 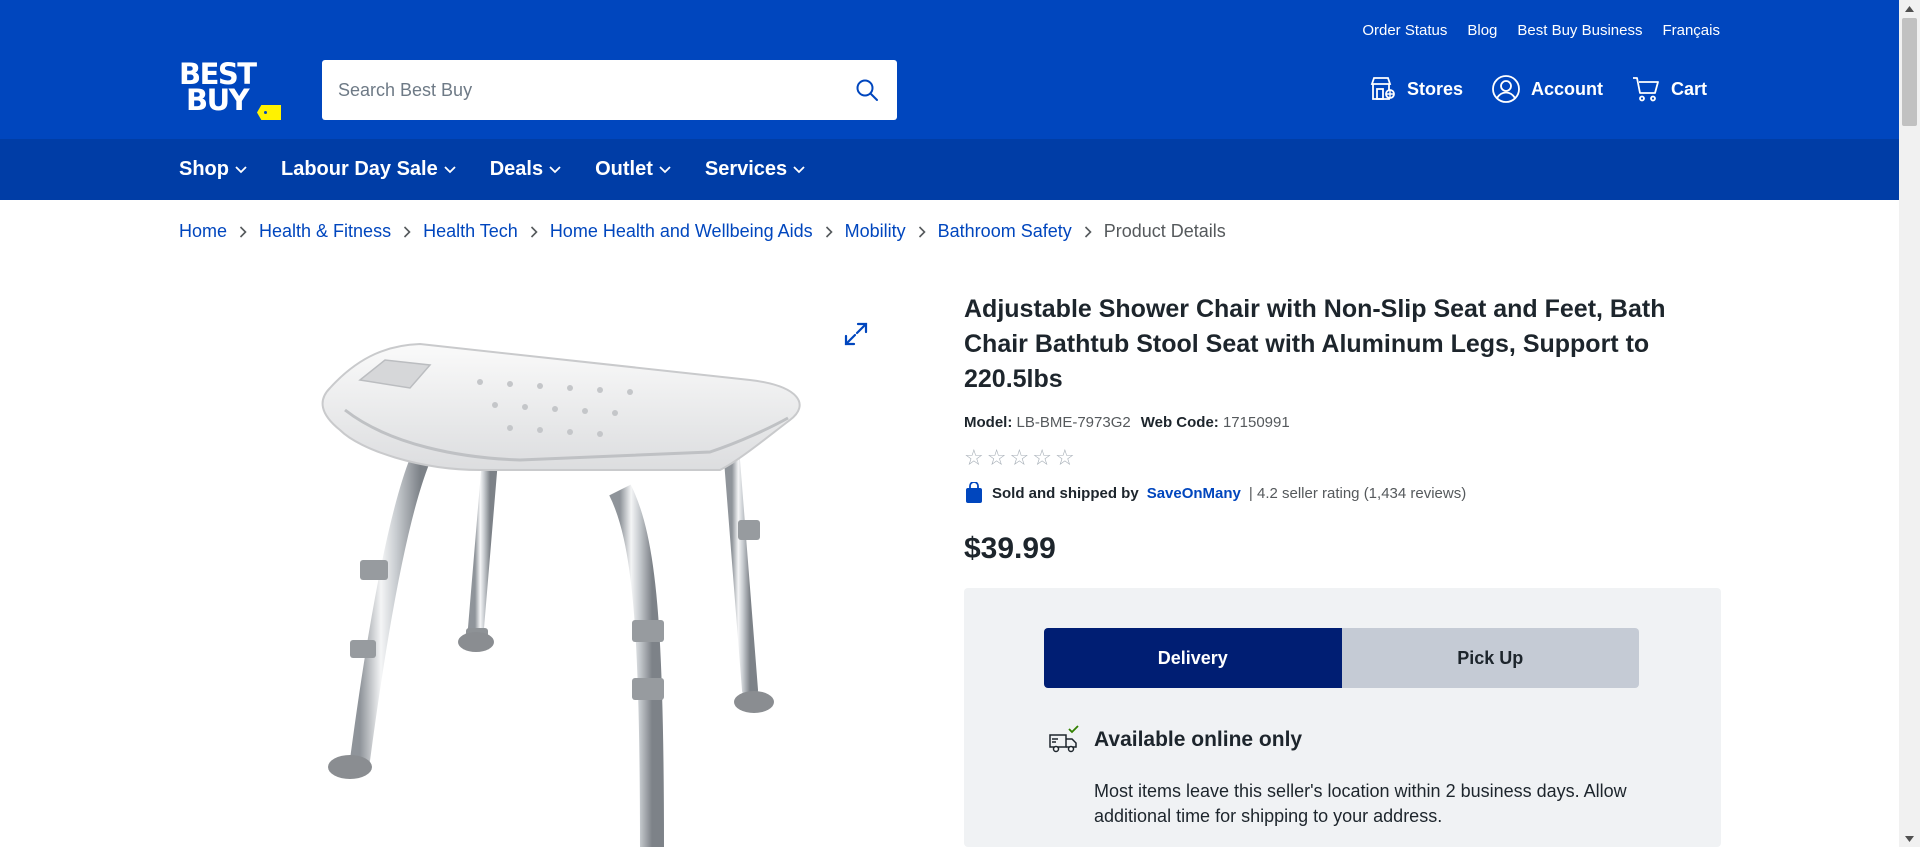 I want to click on pickup-tab: Pick Up, so click(x=1490, y=658).